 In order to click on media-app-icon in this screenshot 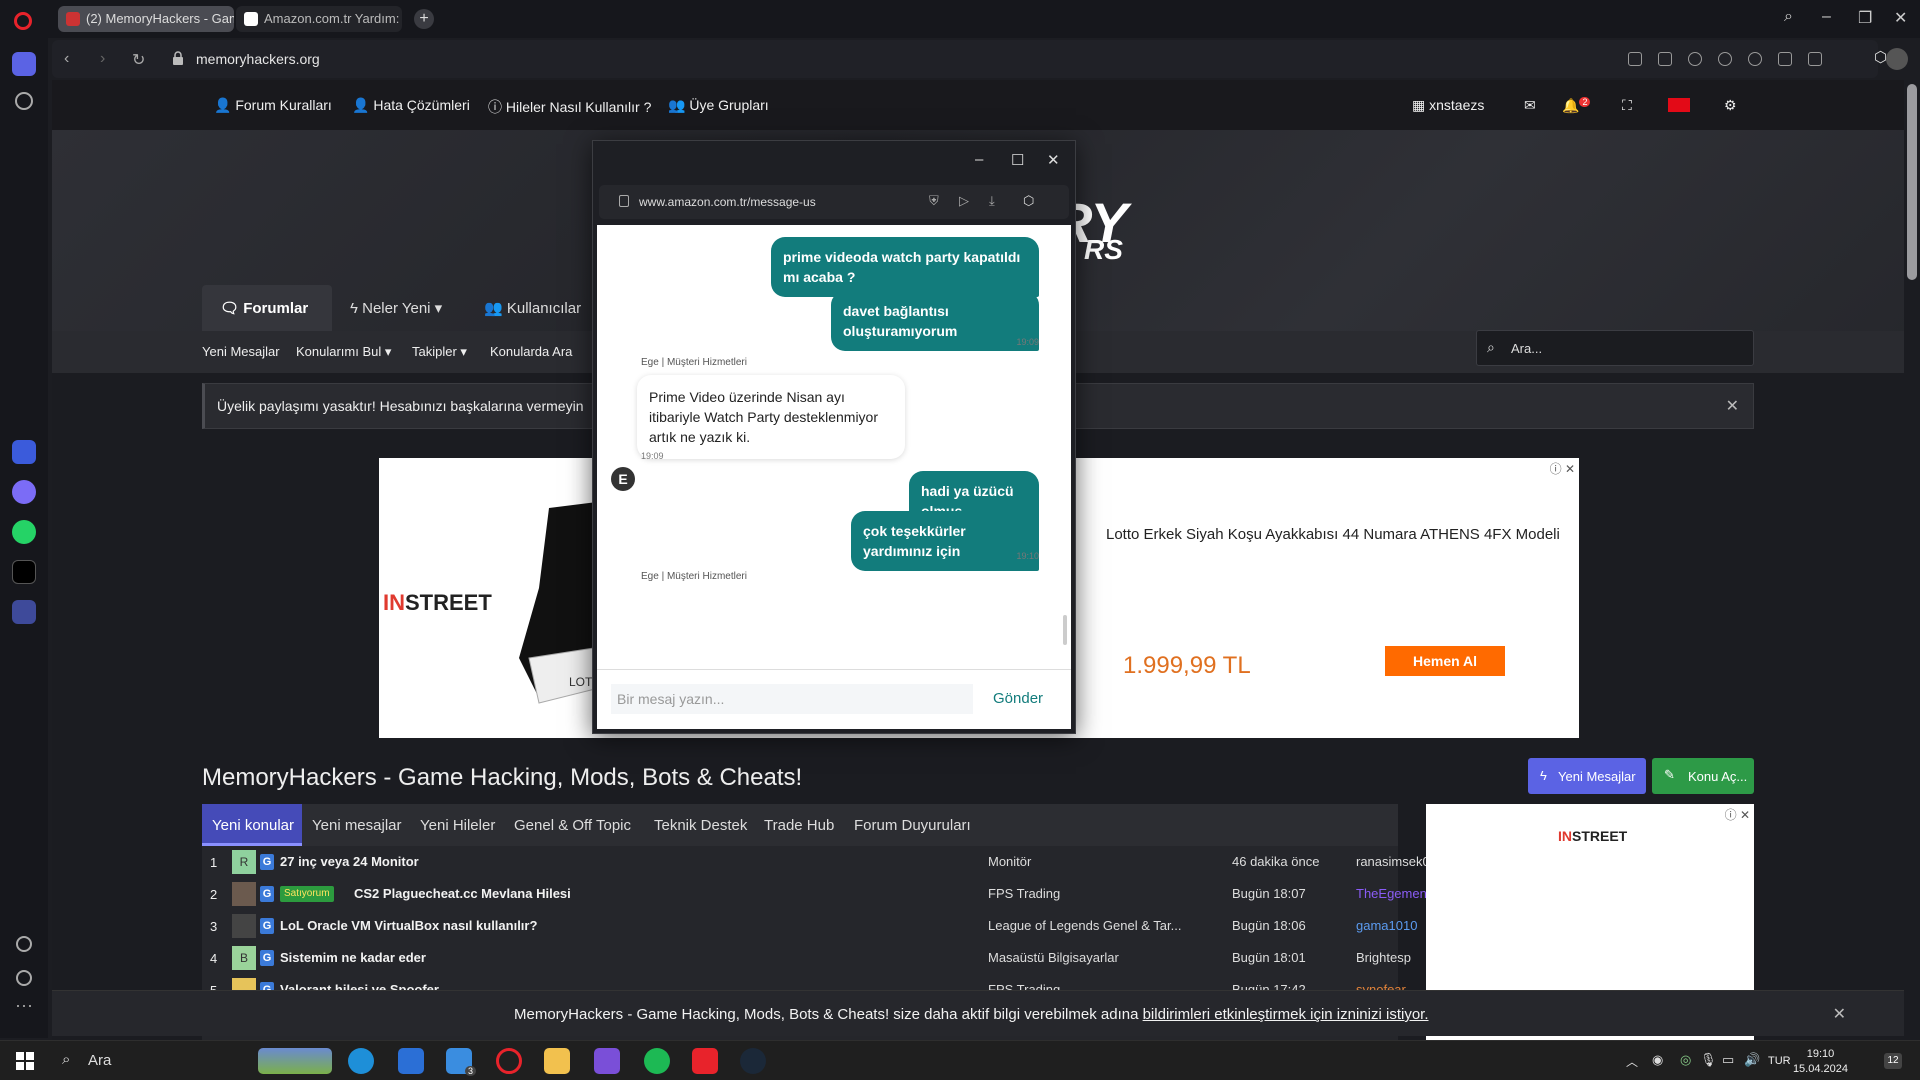, I will do `click(607, 1061)`.